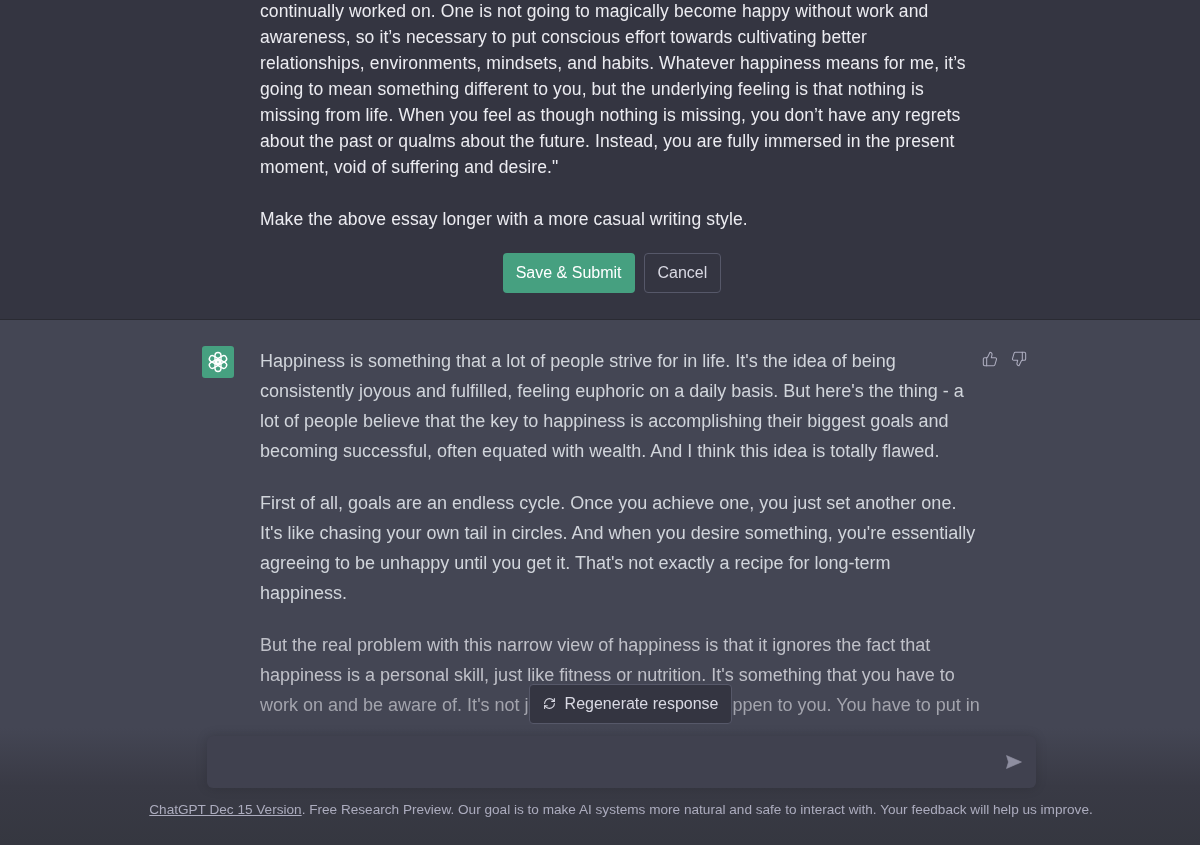  What do you see at coordinates (549, 703) in the screenshot?
I see `refresh-icon` at bounding box center [549, 703].